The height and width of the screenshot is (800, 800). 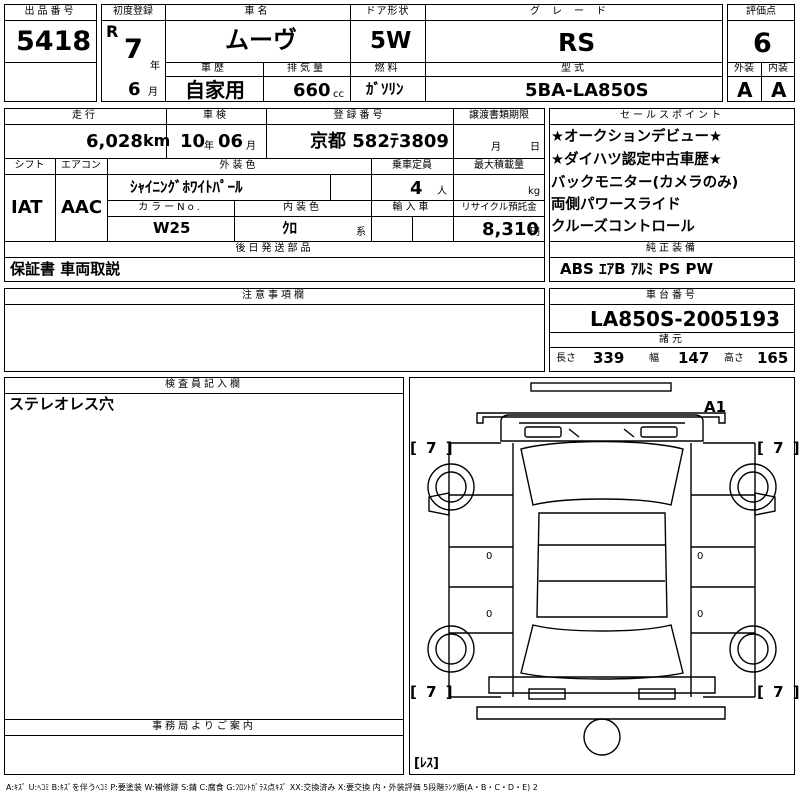 I want to click on selling-point-4: 両側パワースライド, so click(x=616, y=205).